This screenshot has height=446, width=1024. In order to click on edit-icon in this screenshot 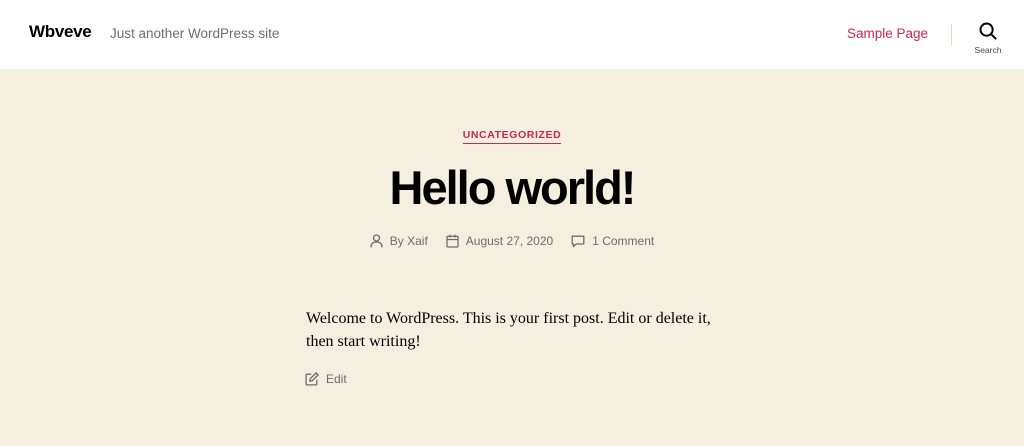, I will do `click(312, 379)`.